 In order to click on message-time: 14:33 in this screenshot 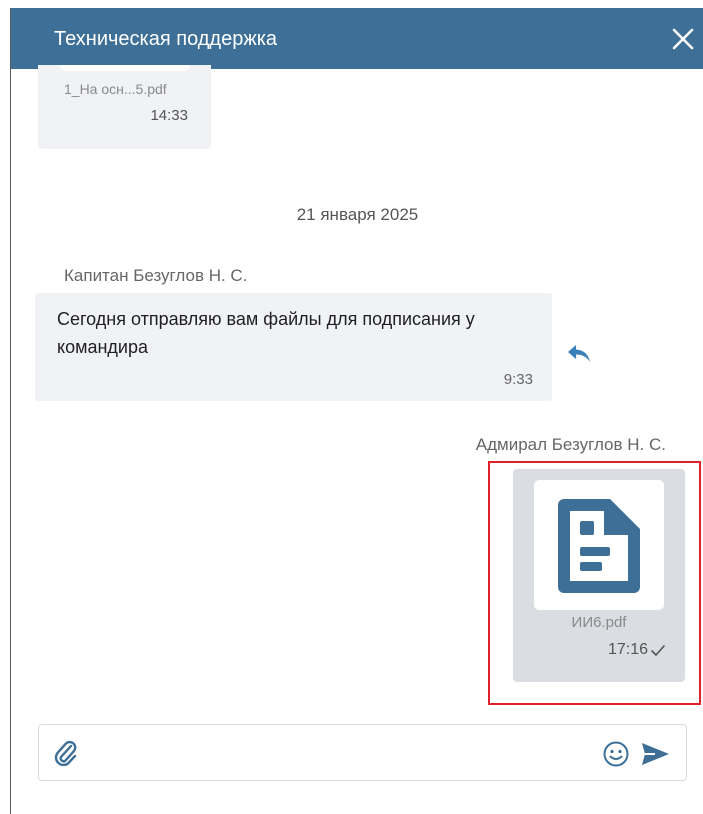, I will do `click(169, 115)`.